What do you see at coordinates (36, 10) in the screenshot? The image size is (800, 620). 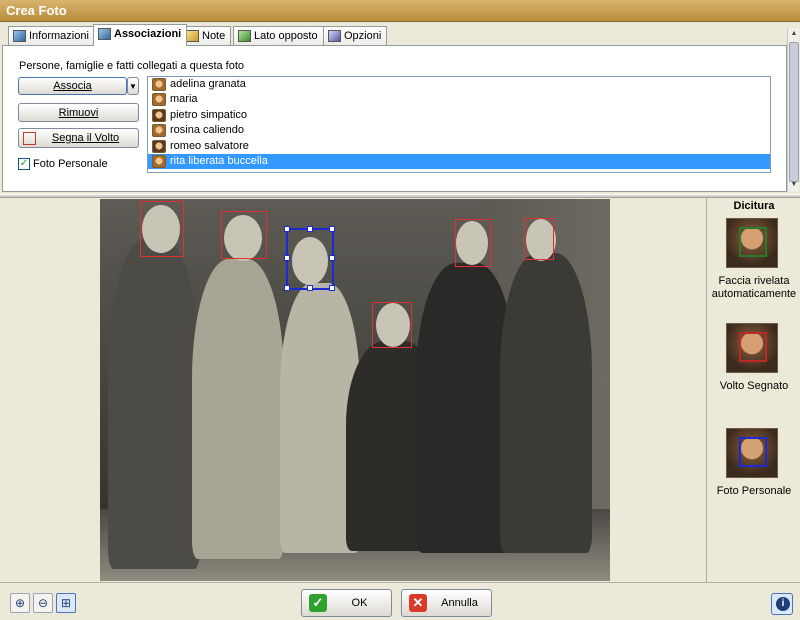 I see `window-title: Crea Foto` at bounding box center [36, 10].